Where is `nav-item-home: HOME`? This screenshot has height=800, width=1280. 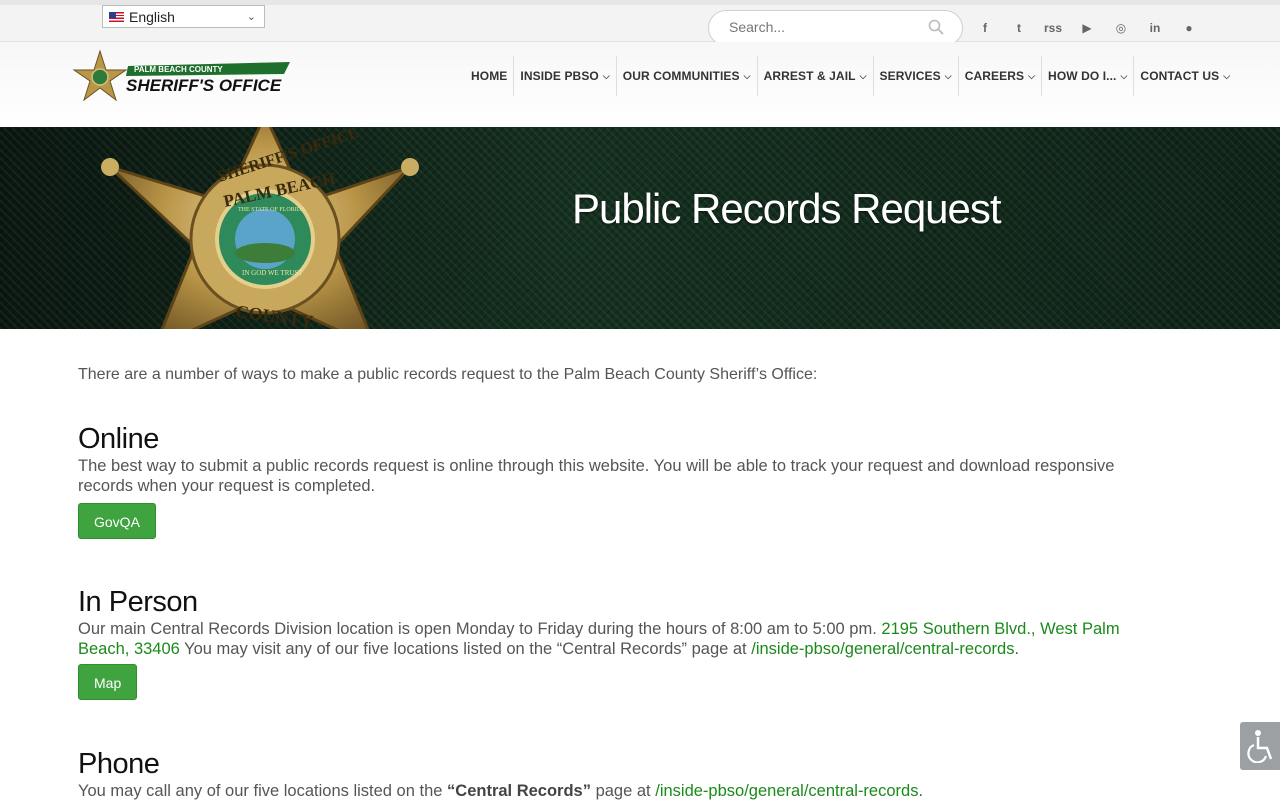 nav-item-home: HOME is located at coordinates (489, 76).